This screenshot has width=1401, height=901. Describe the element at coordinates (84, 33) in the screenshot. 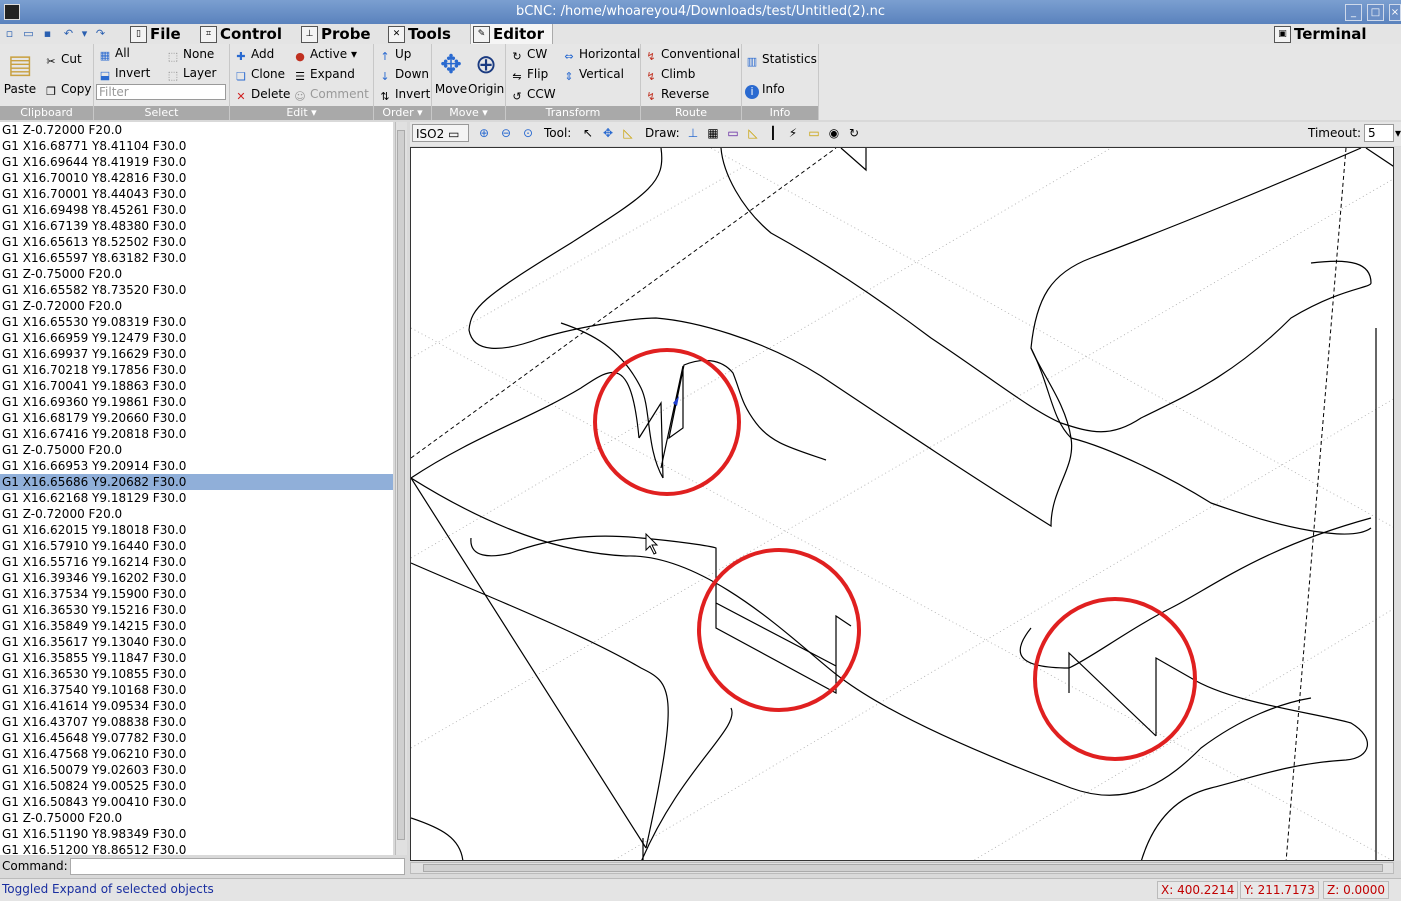

I see `undo-history-icon: ▾` at that location.